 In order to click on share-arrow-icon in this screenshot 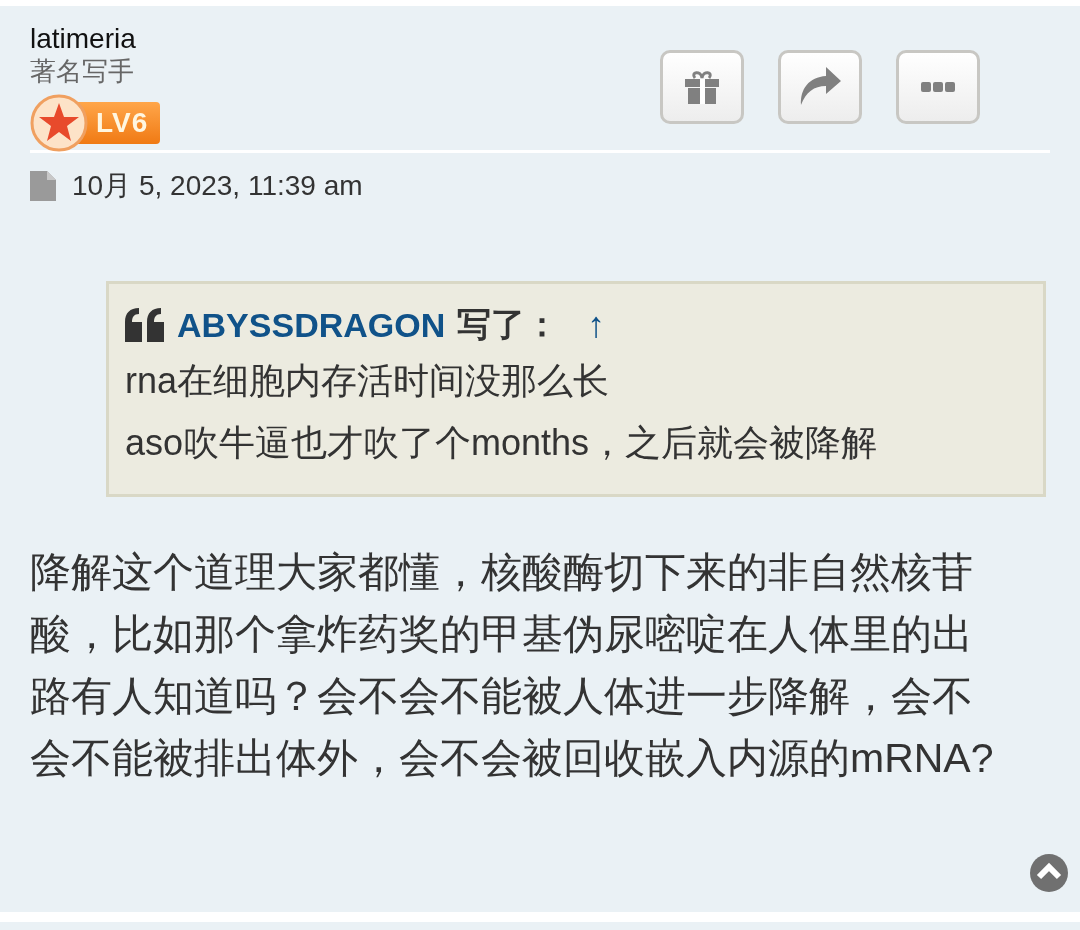, I will do `click(820, 87)`.